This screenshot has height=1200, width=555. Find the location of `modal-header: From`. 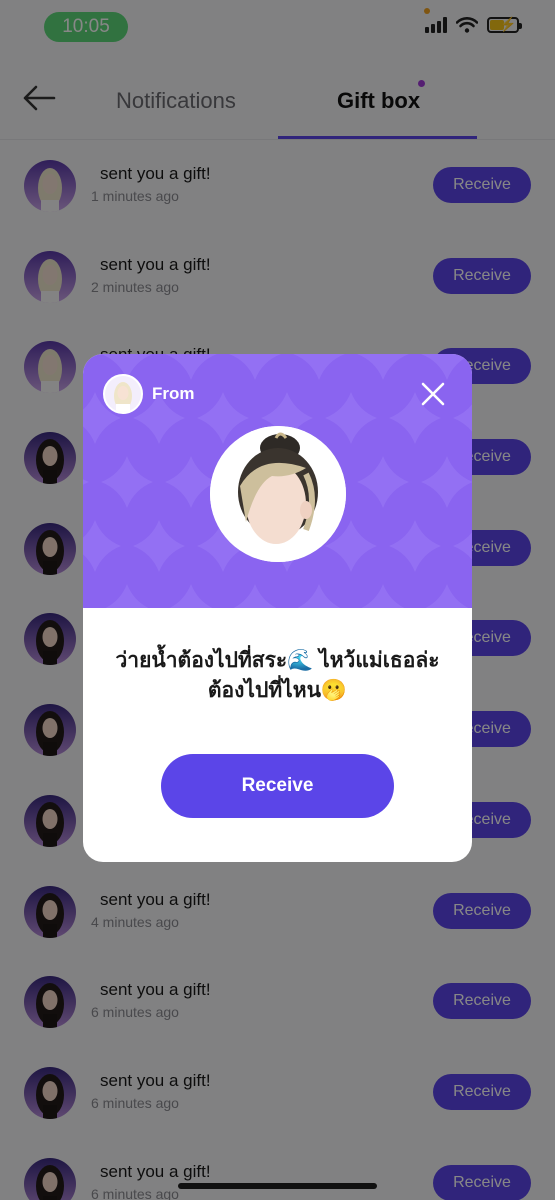

modal-header: From is located at coordinates (277, 481).